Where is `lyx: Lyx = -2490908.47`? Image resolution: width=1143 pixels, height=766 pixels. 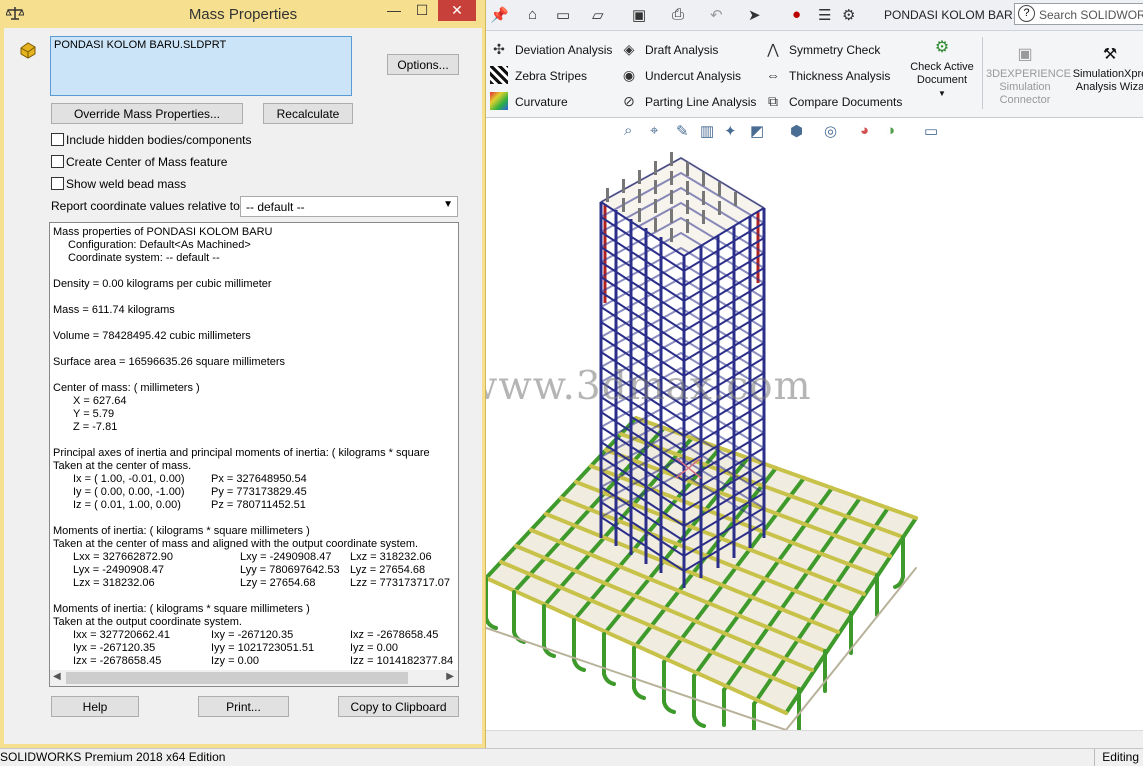 lyx: Lyx = -2490908.47 is located at coordinates (119, 570).